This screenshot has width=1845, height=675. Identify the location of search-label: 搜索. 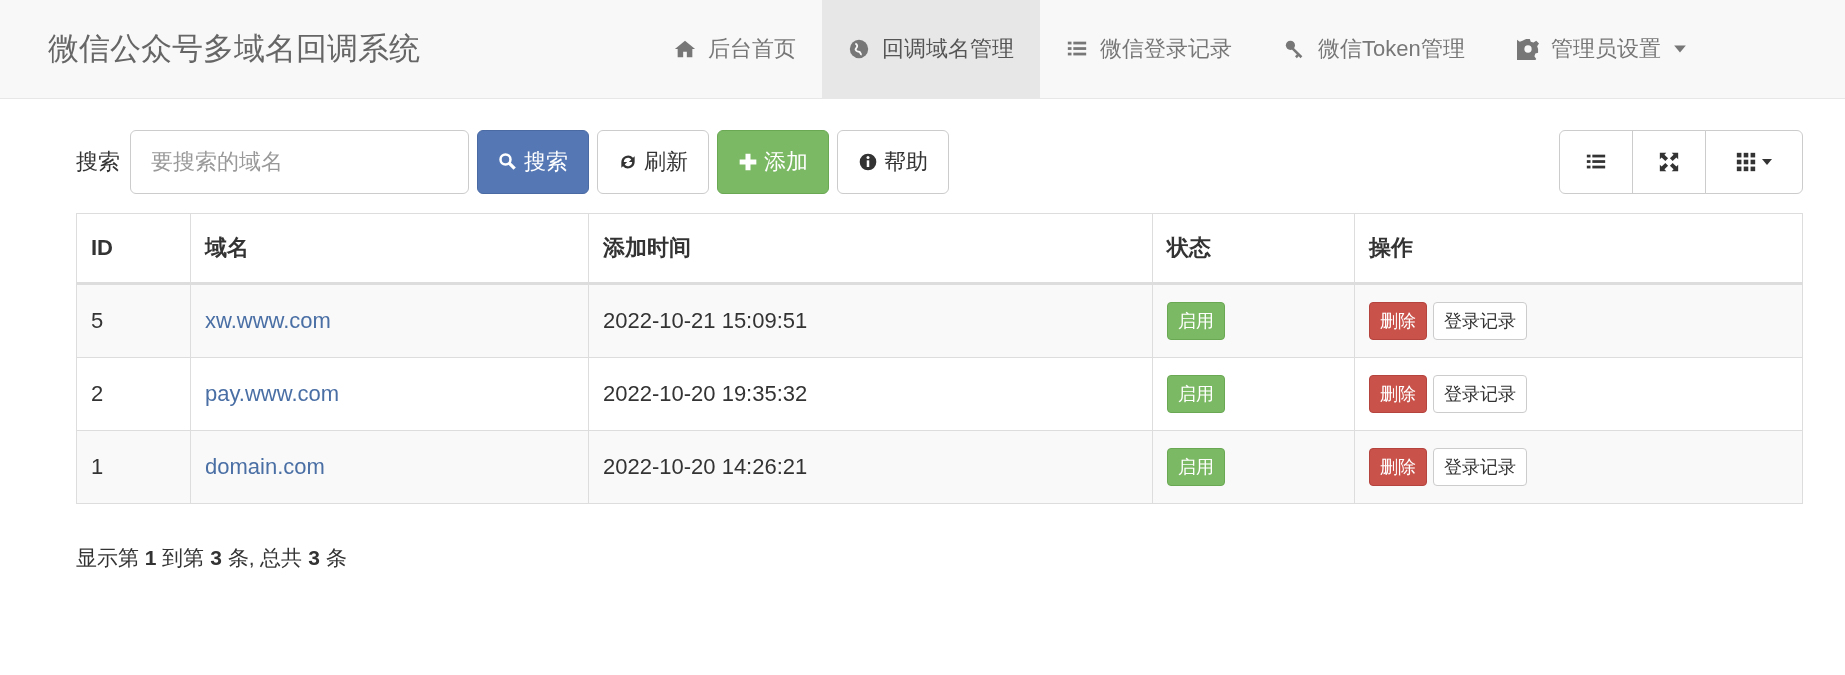
(98, 162).